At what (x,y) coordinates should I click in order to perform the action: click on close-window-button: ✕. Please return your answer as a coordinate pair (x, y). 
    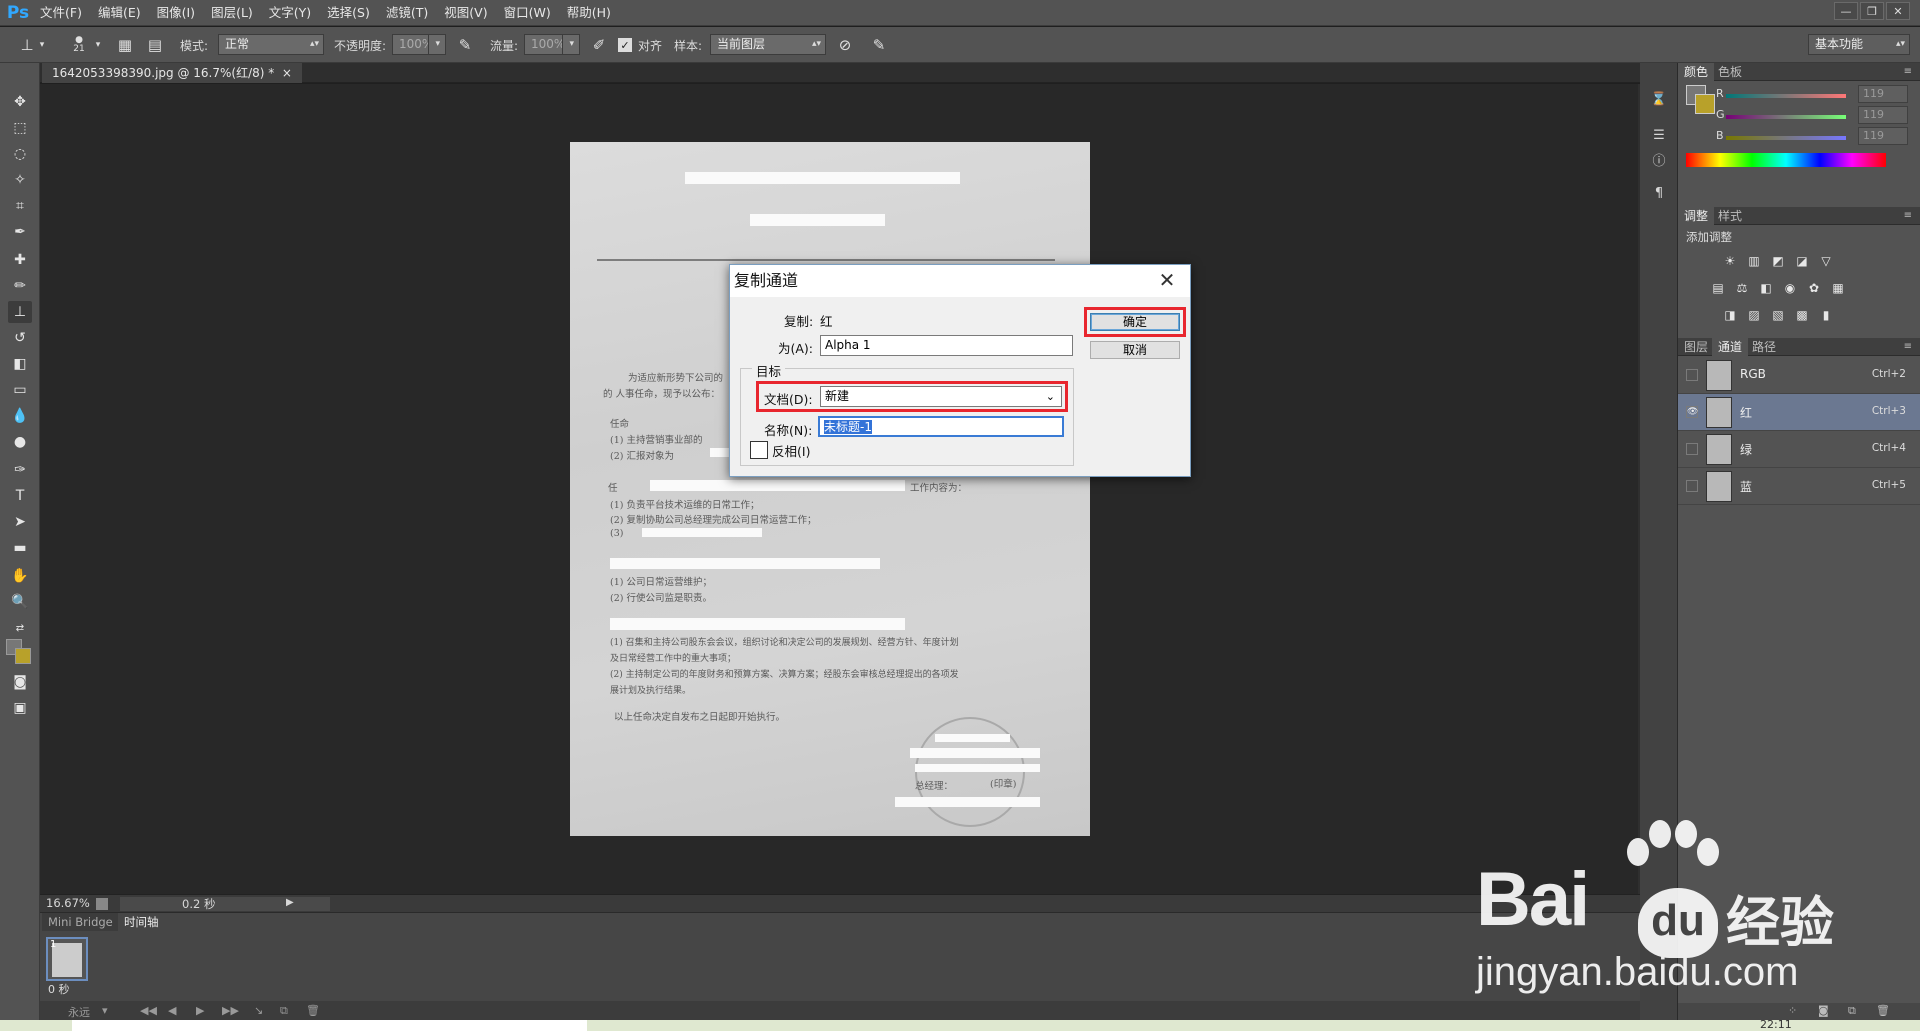
    Looking at the image, I should click on (1898, 11).